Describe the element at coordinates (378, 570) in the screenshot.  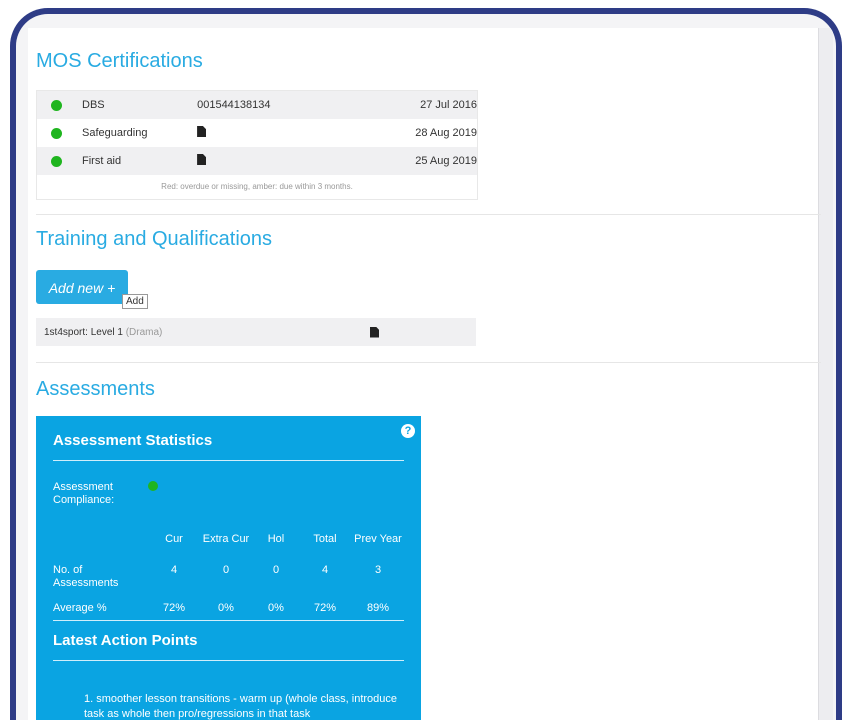
I see `value-cell: 3` at that location.